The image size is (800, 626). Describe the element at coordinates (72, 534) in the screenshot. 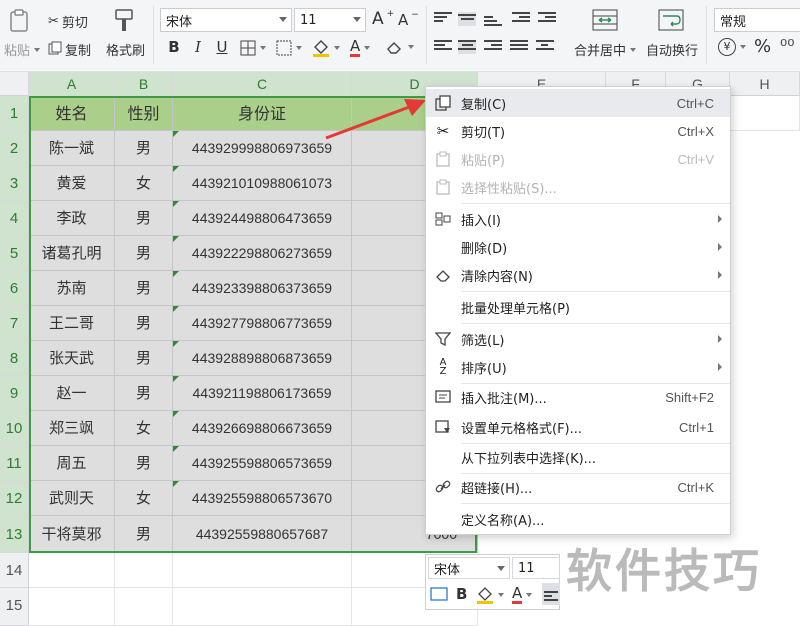

I see `cell-name: 干将莫邪` at that location.